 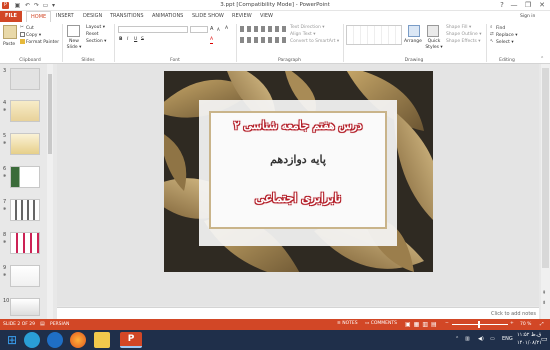 What do you see at coordinates (464, 35) in the screenshot?
I see `shape-outline-button: Shape Outline ▾` at bounding box center [464, 35].